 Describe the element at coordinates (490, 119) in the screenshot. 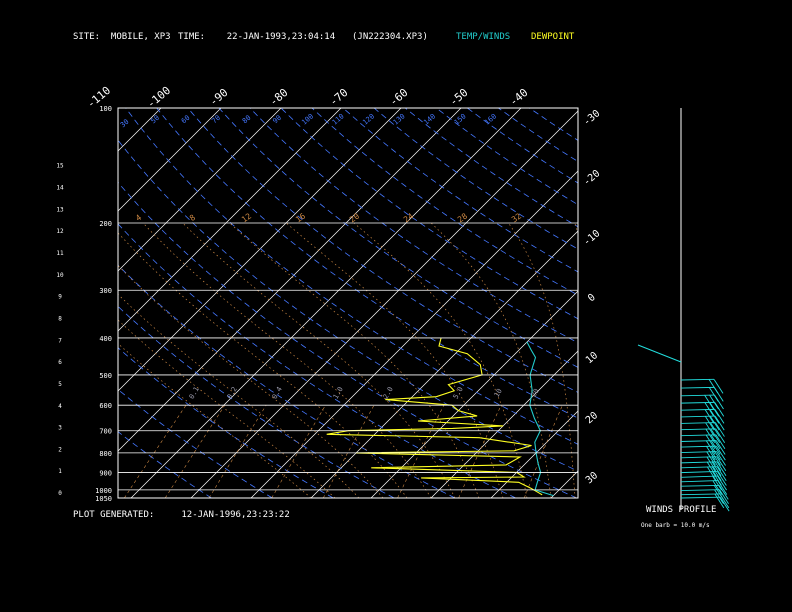

I see `dry-adiabat-label: 160` at that location.